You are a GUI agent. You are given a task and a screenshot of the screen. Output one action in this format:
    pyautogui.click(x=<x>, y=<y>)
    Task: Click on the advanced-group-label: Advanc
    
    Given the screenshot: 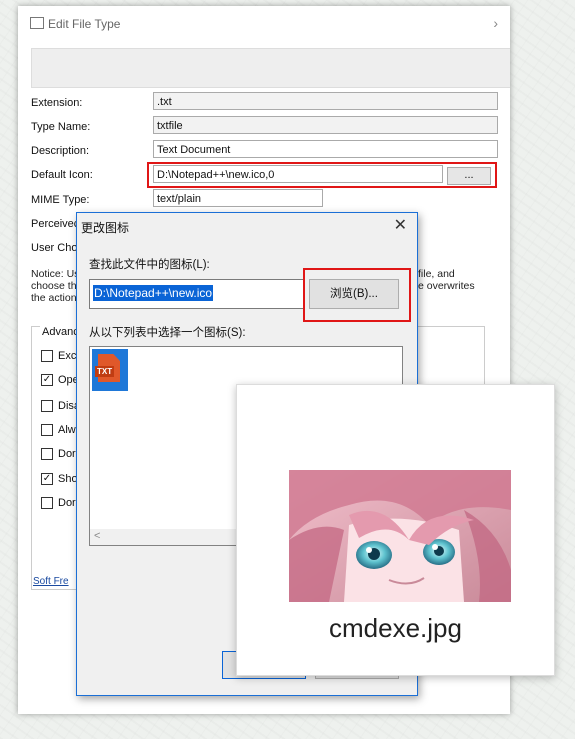 What is the action you would take?
    pyautogui.click(x=60, y=332)
    